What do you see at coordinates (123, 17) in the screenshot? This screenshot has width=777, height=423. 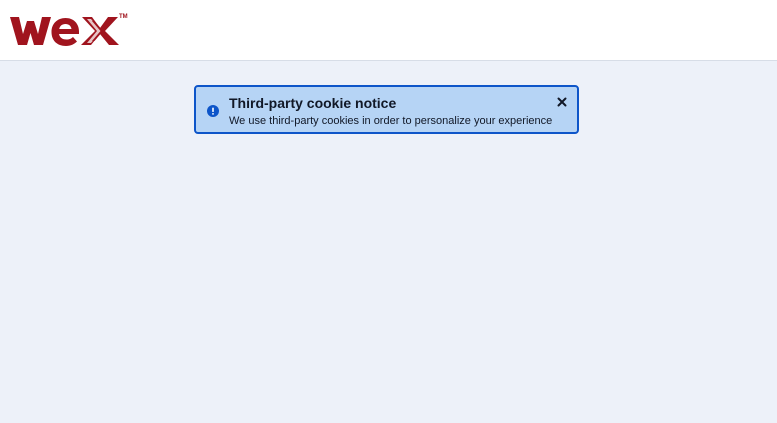 I see `trademark-mark: TM` at bounding box center [123, 17].